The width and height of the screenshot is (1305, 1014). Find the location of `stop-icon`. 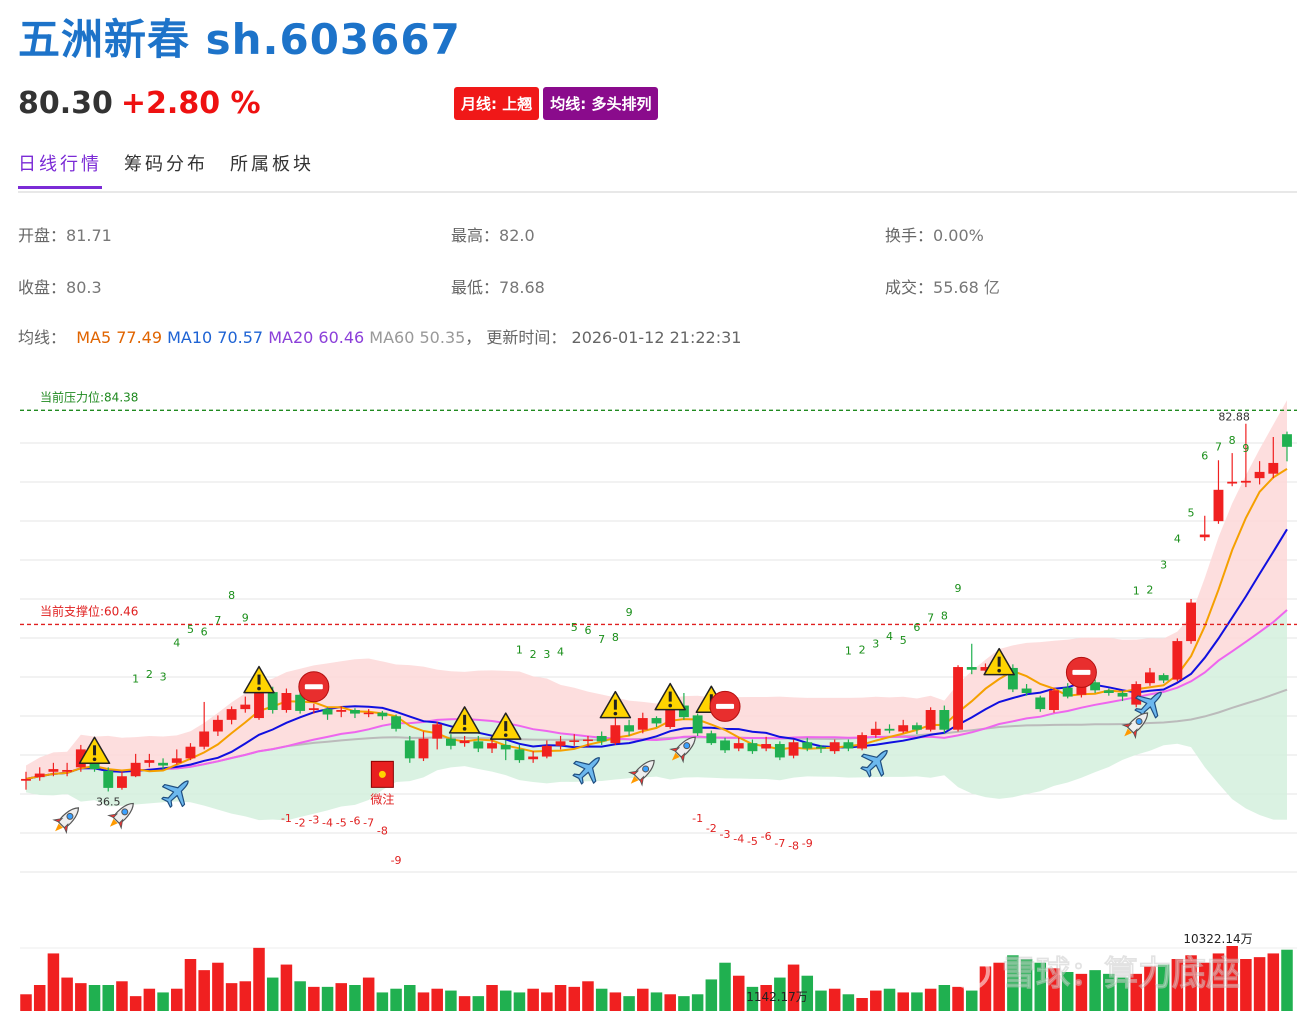

stop-icon is located at coordinates (1081, 672).